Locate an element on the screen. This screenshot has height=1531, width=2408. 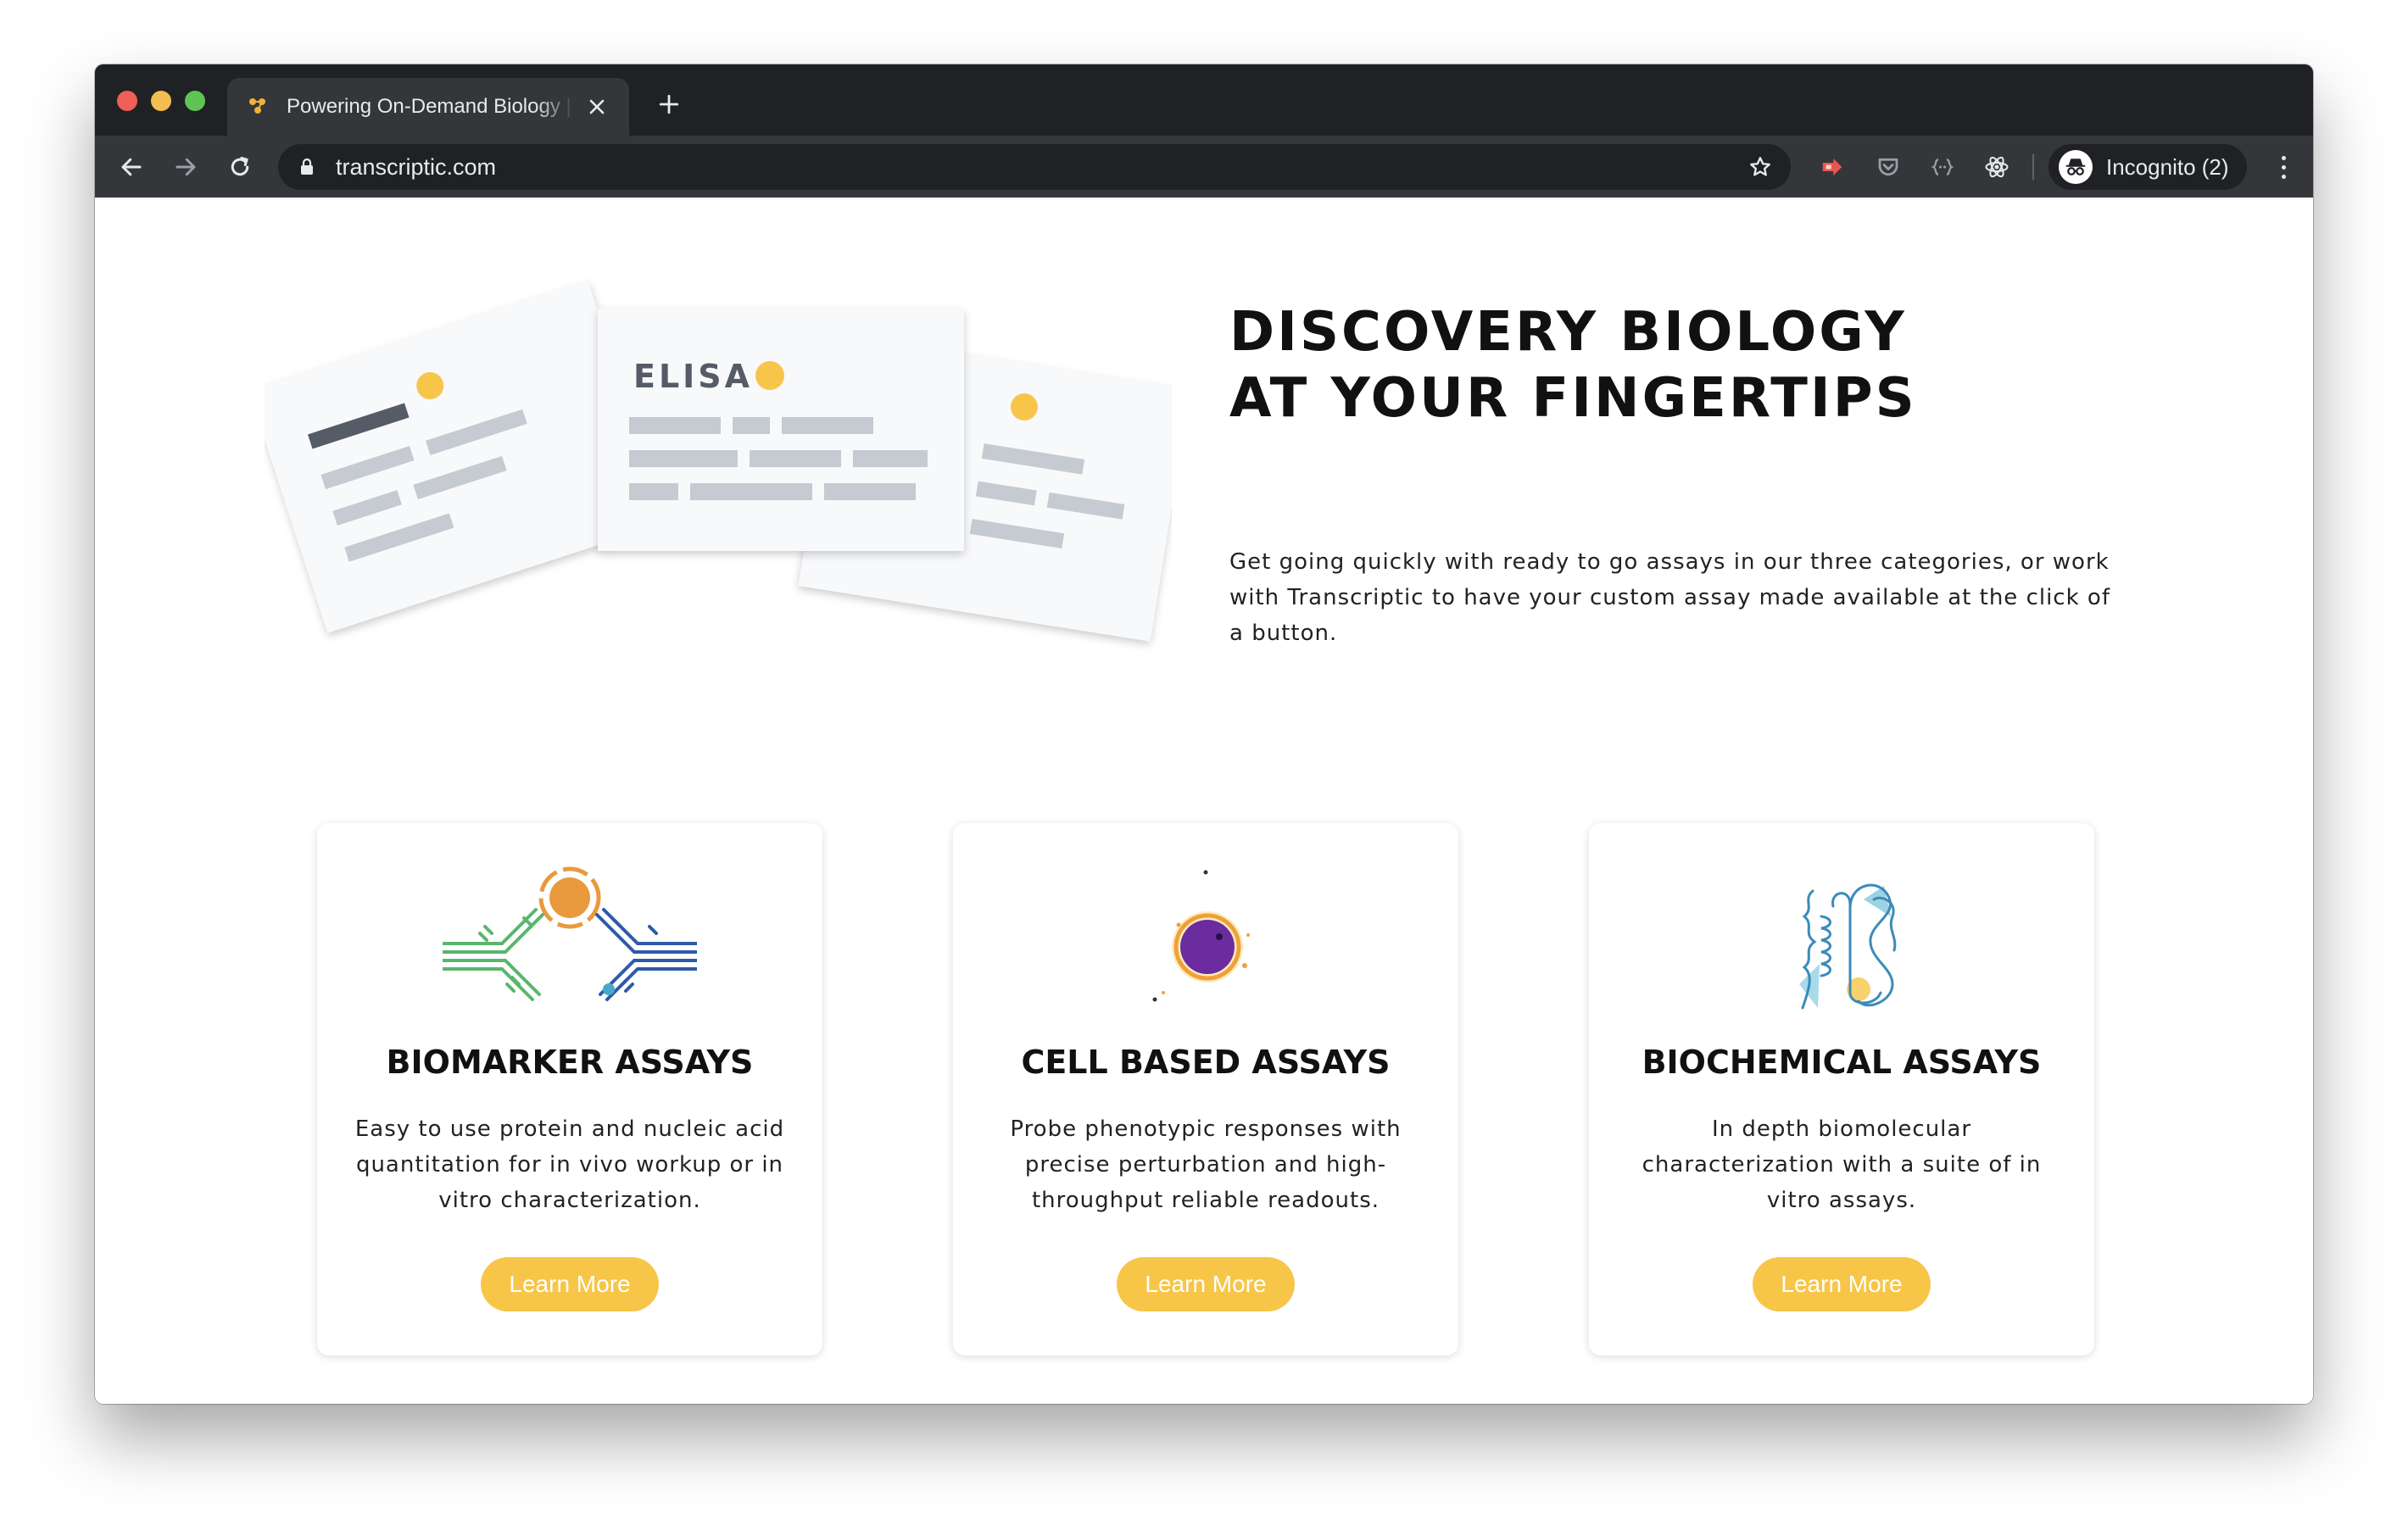
address-bar: transcriptic.com is located at coordinates (1034, 167).